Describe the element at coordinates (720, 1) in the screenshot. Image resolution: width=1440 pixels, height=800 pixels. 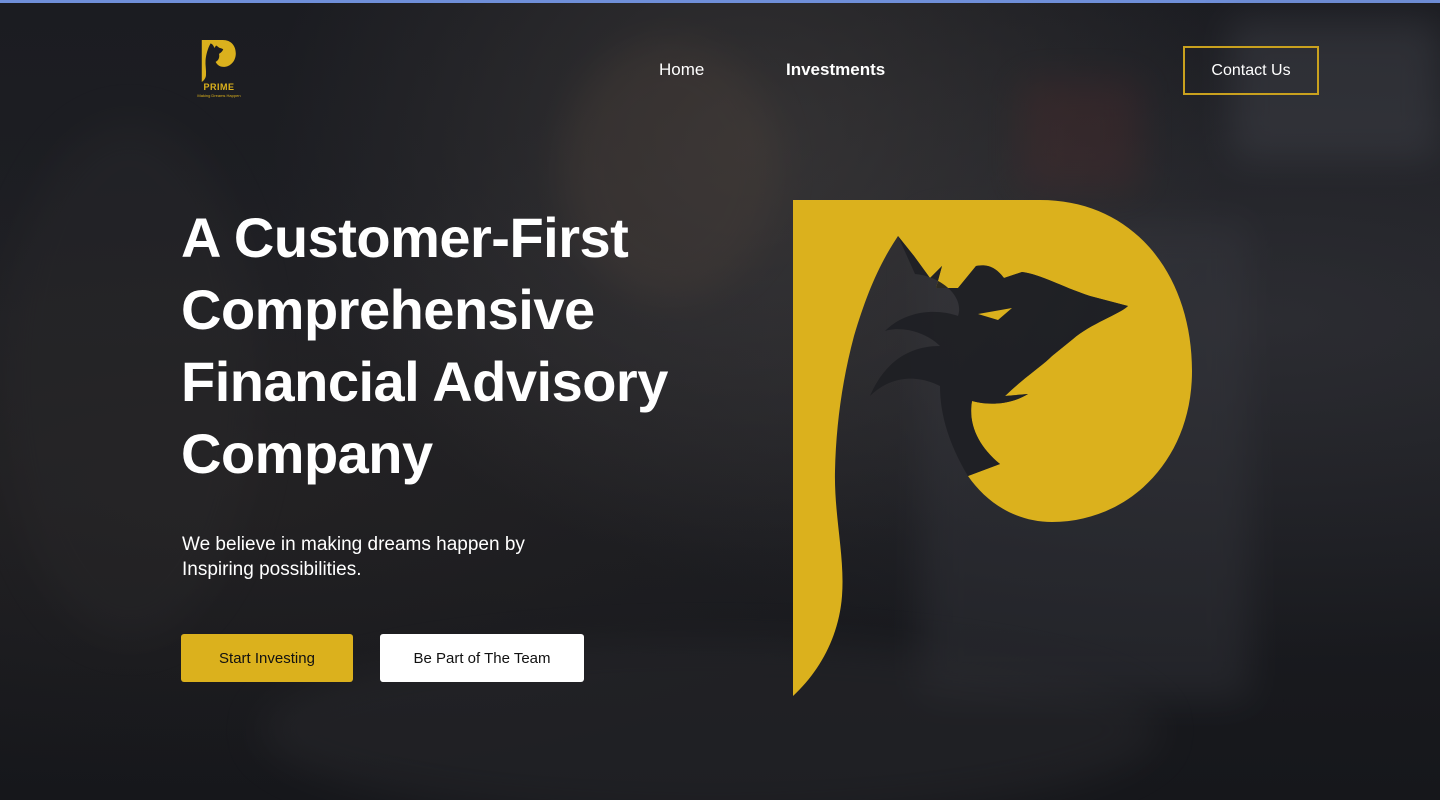
I see `browser-top-border` at that location.